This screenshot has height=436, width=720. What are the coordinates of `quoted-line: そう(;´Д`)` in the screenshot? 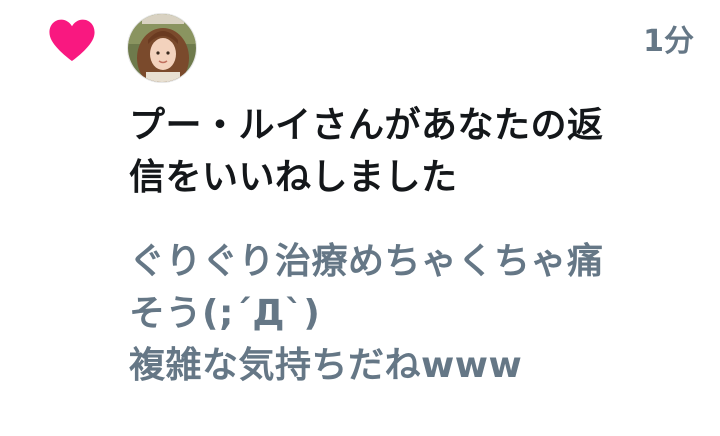 It's located at (225, 313).